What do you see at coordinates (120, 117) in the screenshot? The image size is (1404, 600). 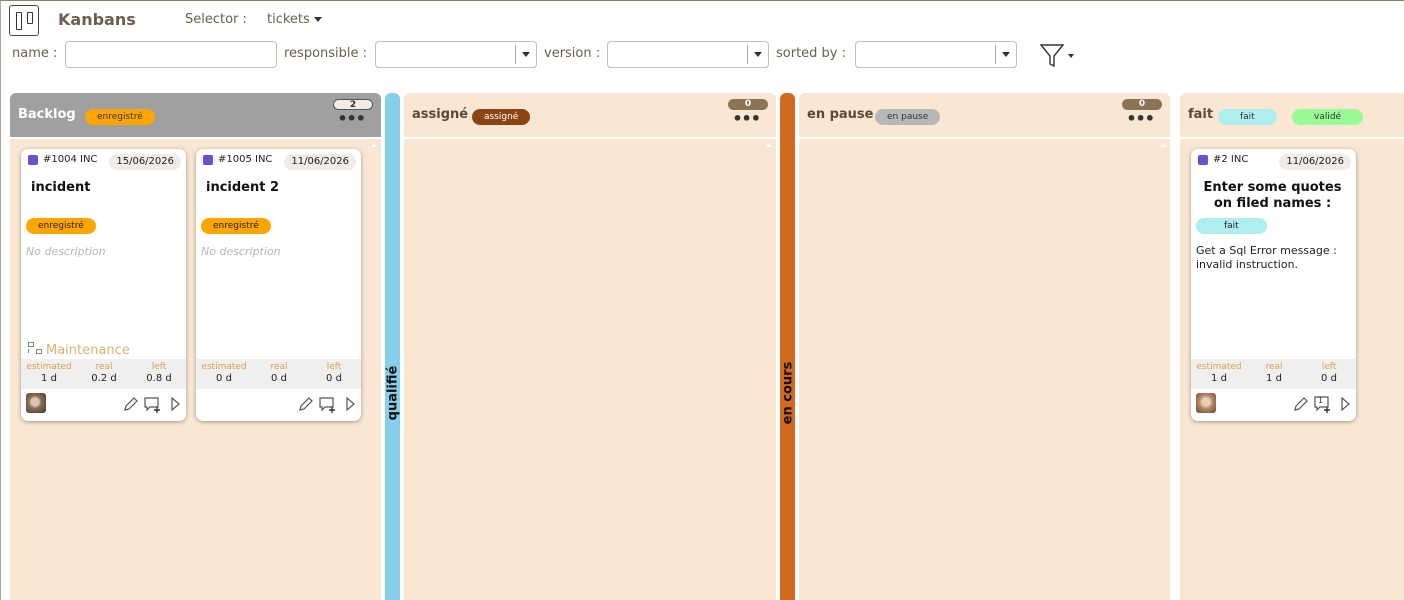 I see `status-badge: enregistré` at bounding box center [120, 117].